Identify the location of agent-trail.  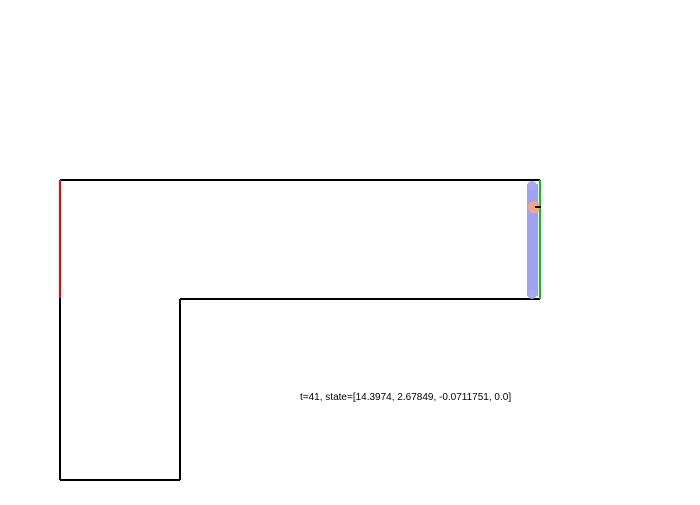
(532, 240).